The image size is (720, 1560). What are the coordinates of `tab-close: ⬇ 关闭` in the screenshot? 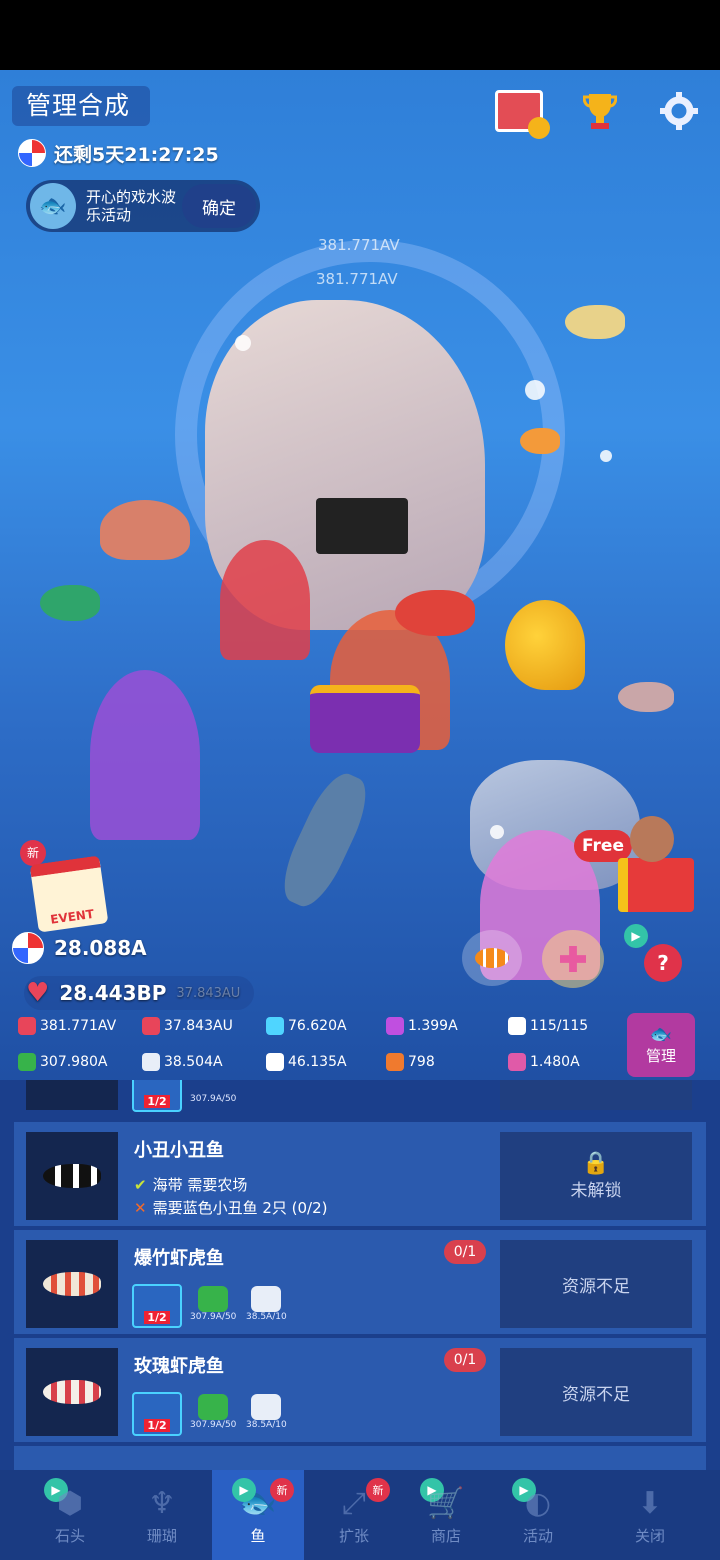 It's located at (650, 1515).